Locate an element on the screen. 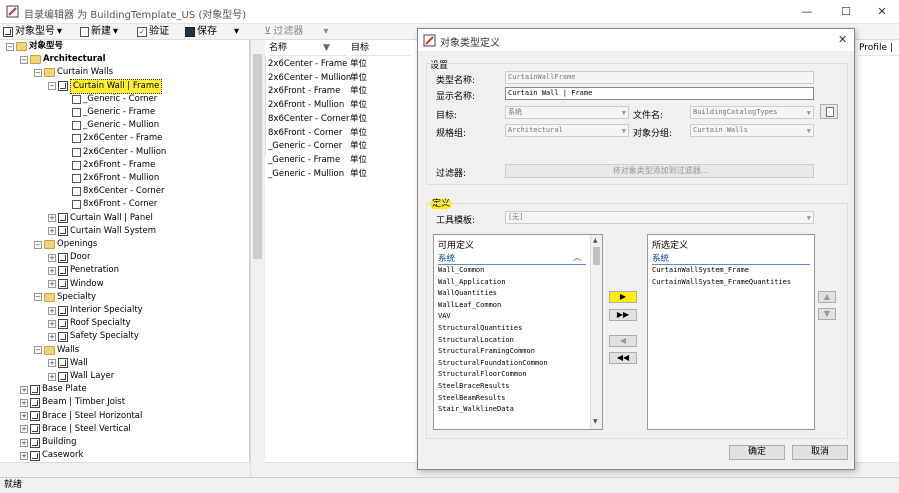 The height and width of the screenshot is (493, 899). display-name-input: Curtain Wall | Frame is located at coordinates (659, 93).